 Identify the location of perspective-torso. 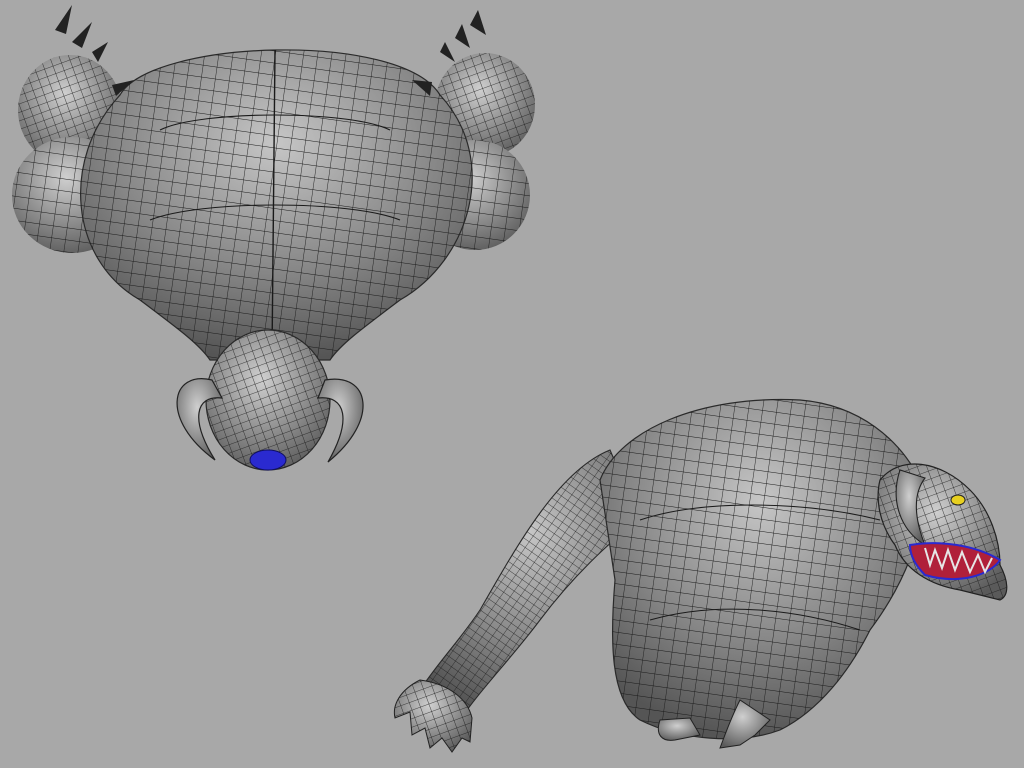
(761, 569).